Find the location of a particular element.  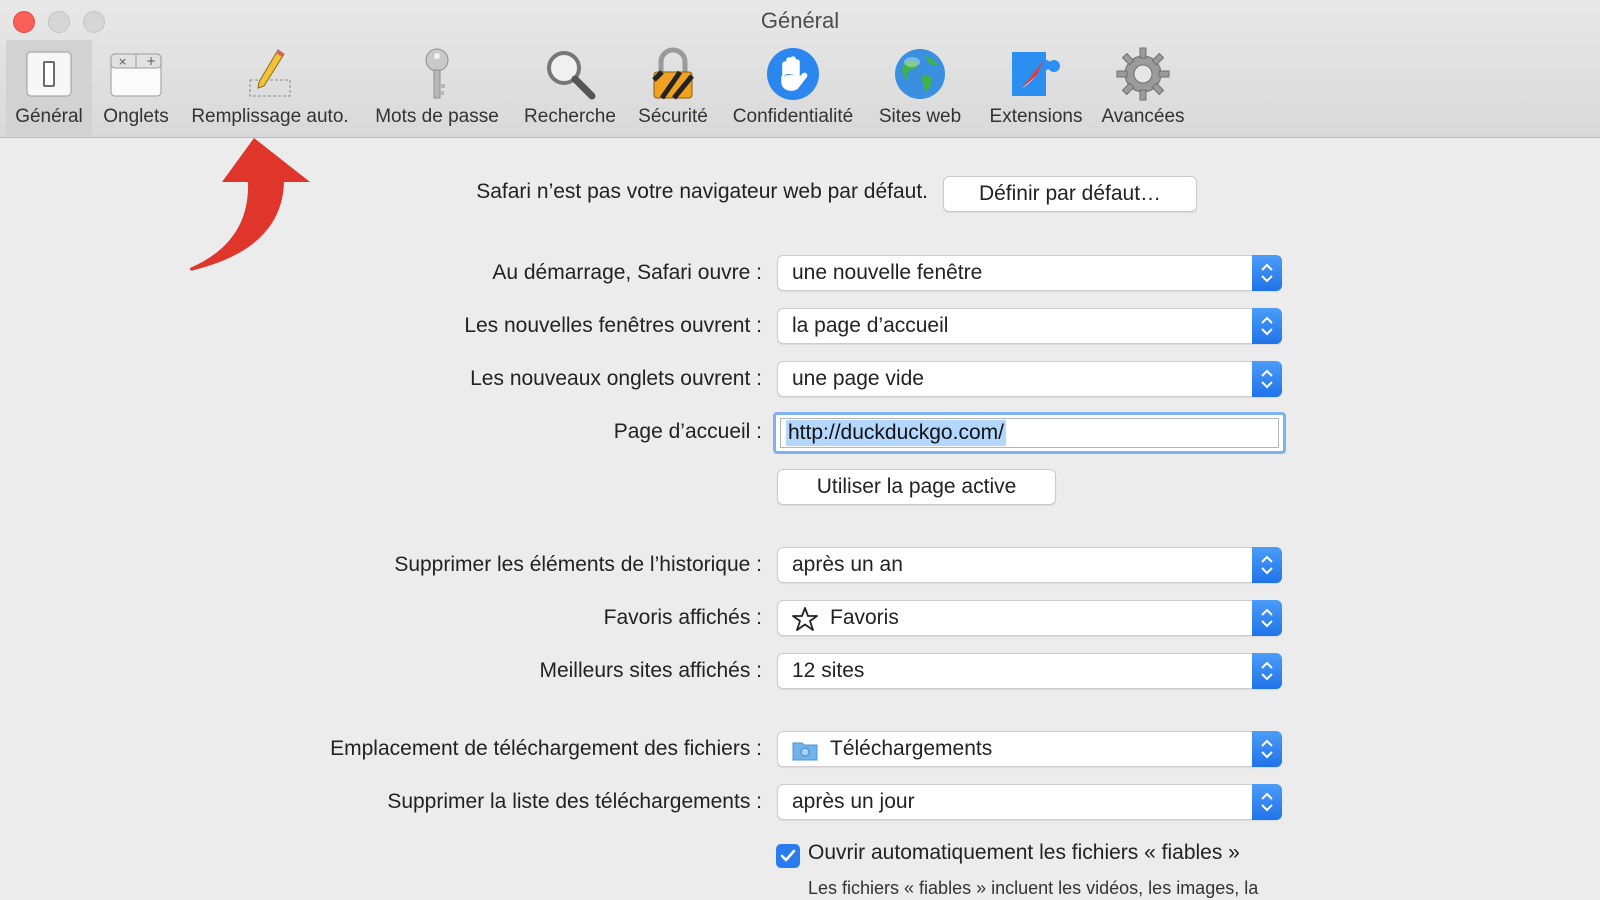

folder-icon is located at coordinates (805, 750).